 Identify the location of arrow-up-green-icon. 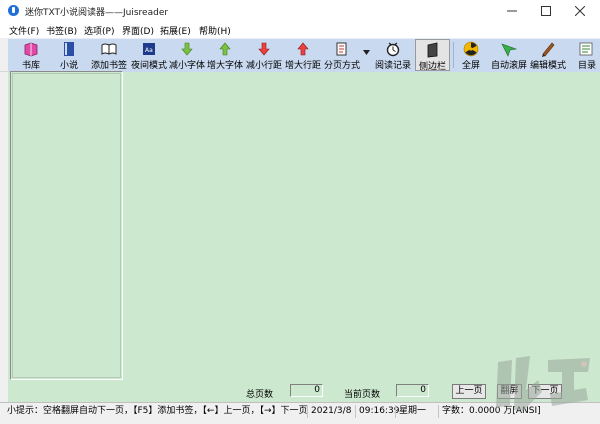
(225, 49).